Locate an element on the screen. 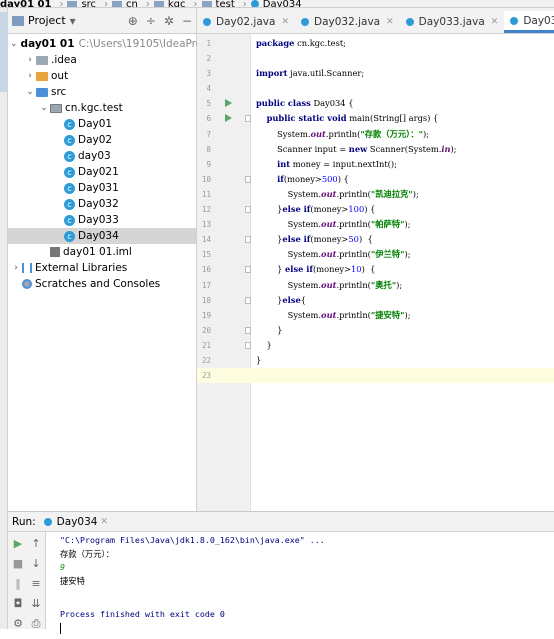 This screenshot has width=554, height=639. library-icon is located at coordinates (27, 268).